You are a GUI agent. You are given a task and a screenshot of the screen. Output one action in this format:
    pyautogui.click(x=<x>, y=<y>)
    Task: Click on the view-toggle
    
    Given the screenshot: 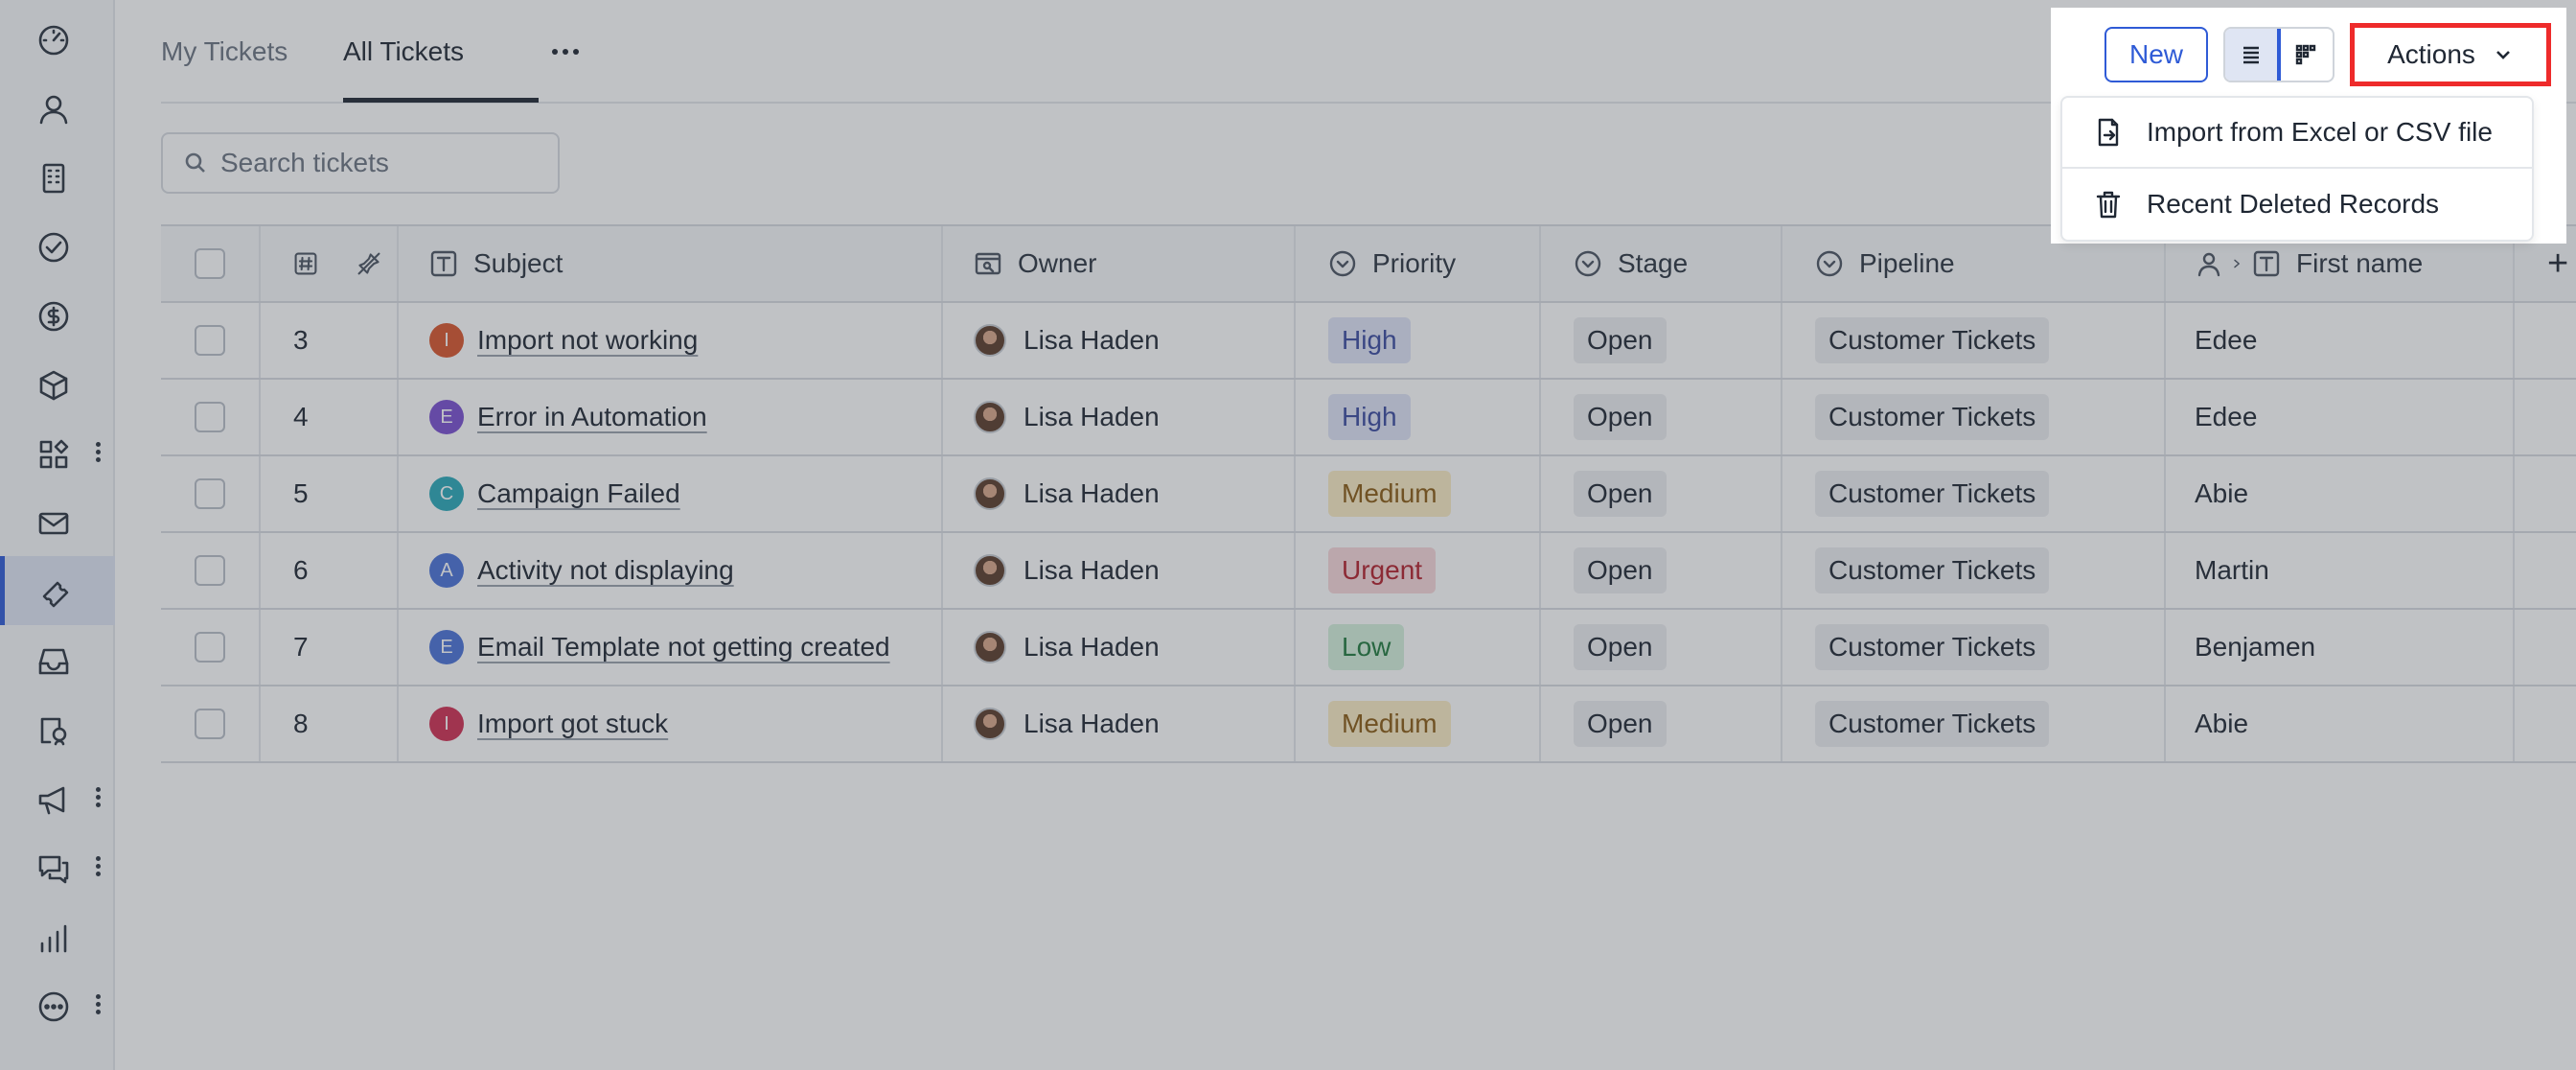 What is the action you would take?
    pyautogui.click(x=2278, y=55)
    